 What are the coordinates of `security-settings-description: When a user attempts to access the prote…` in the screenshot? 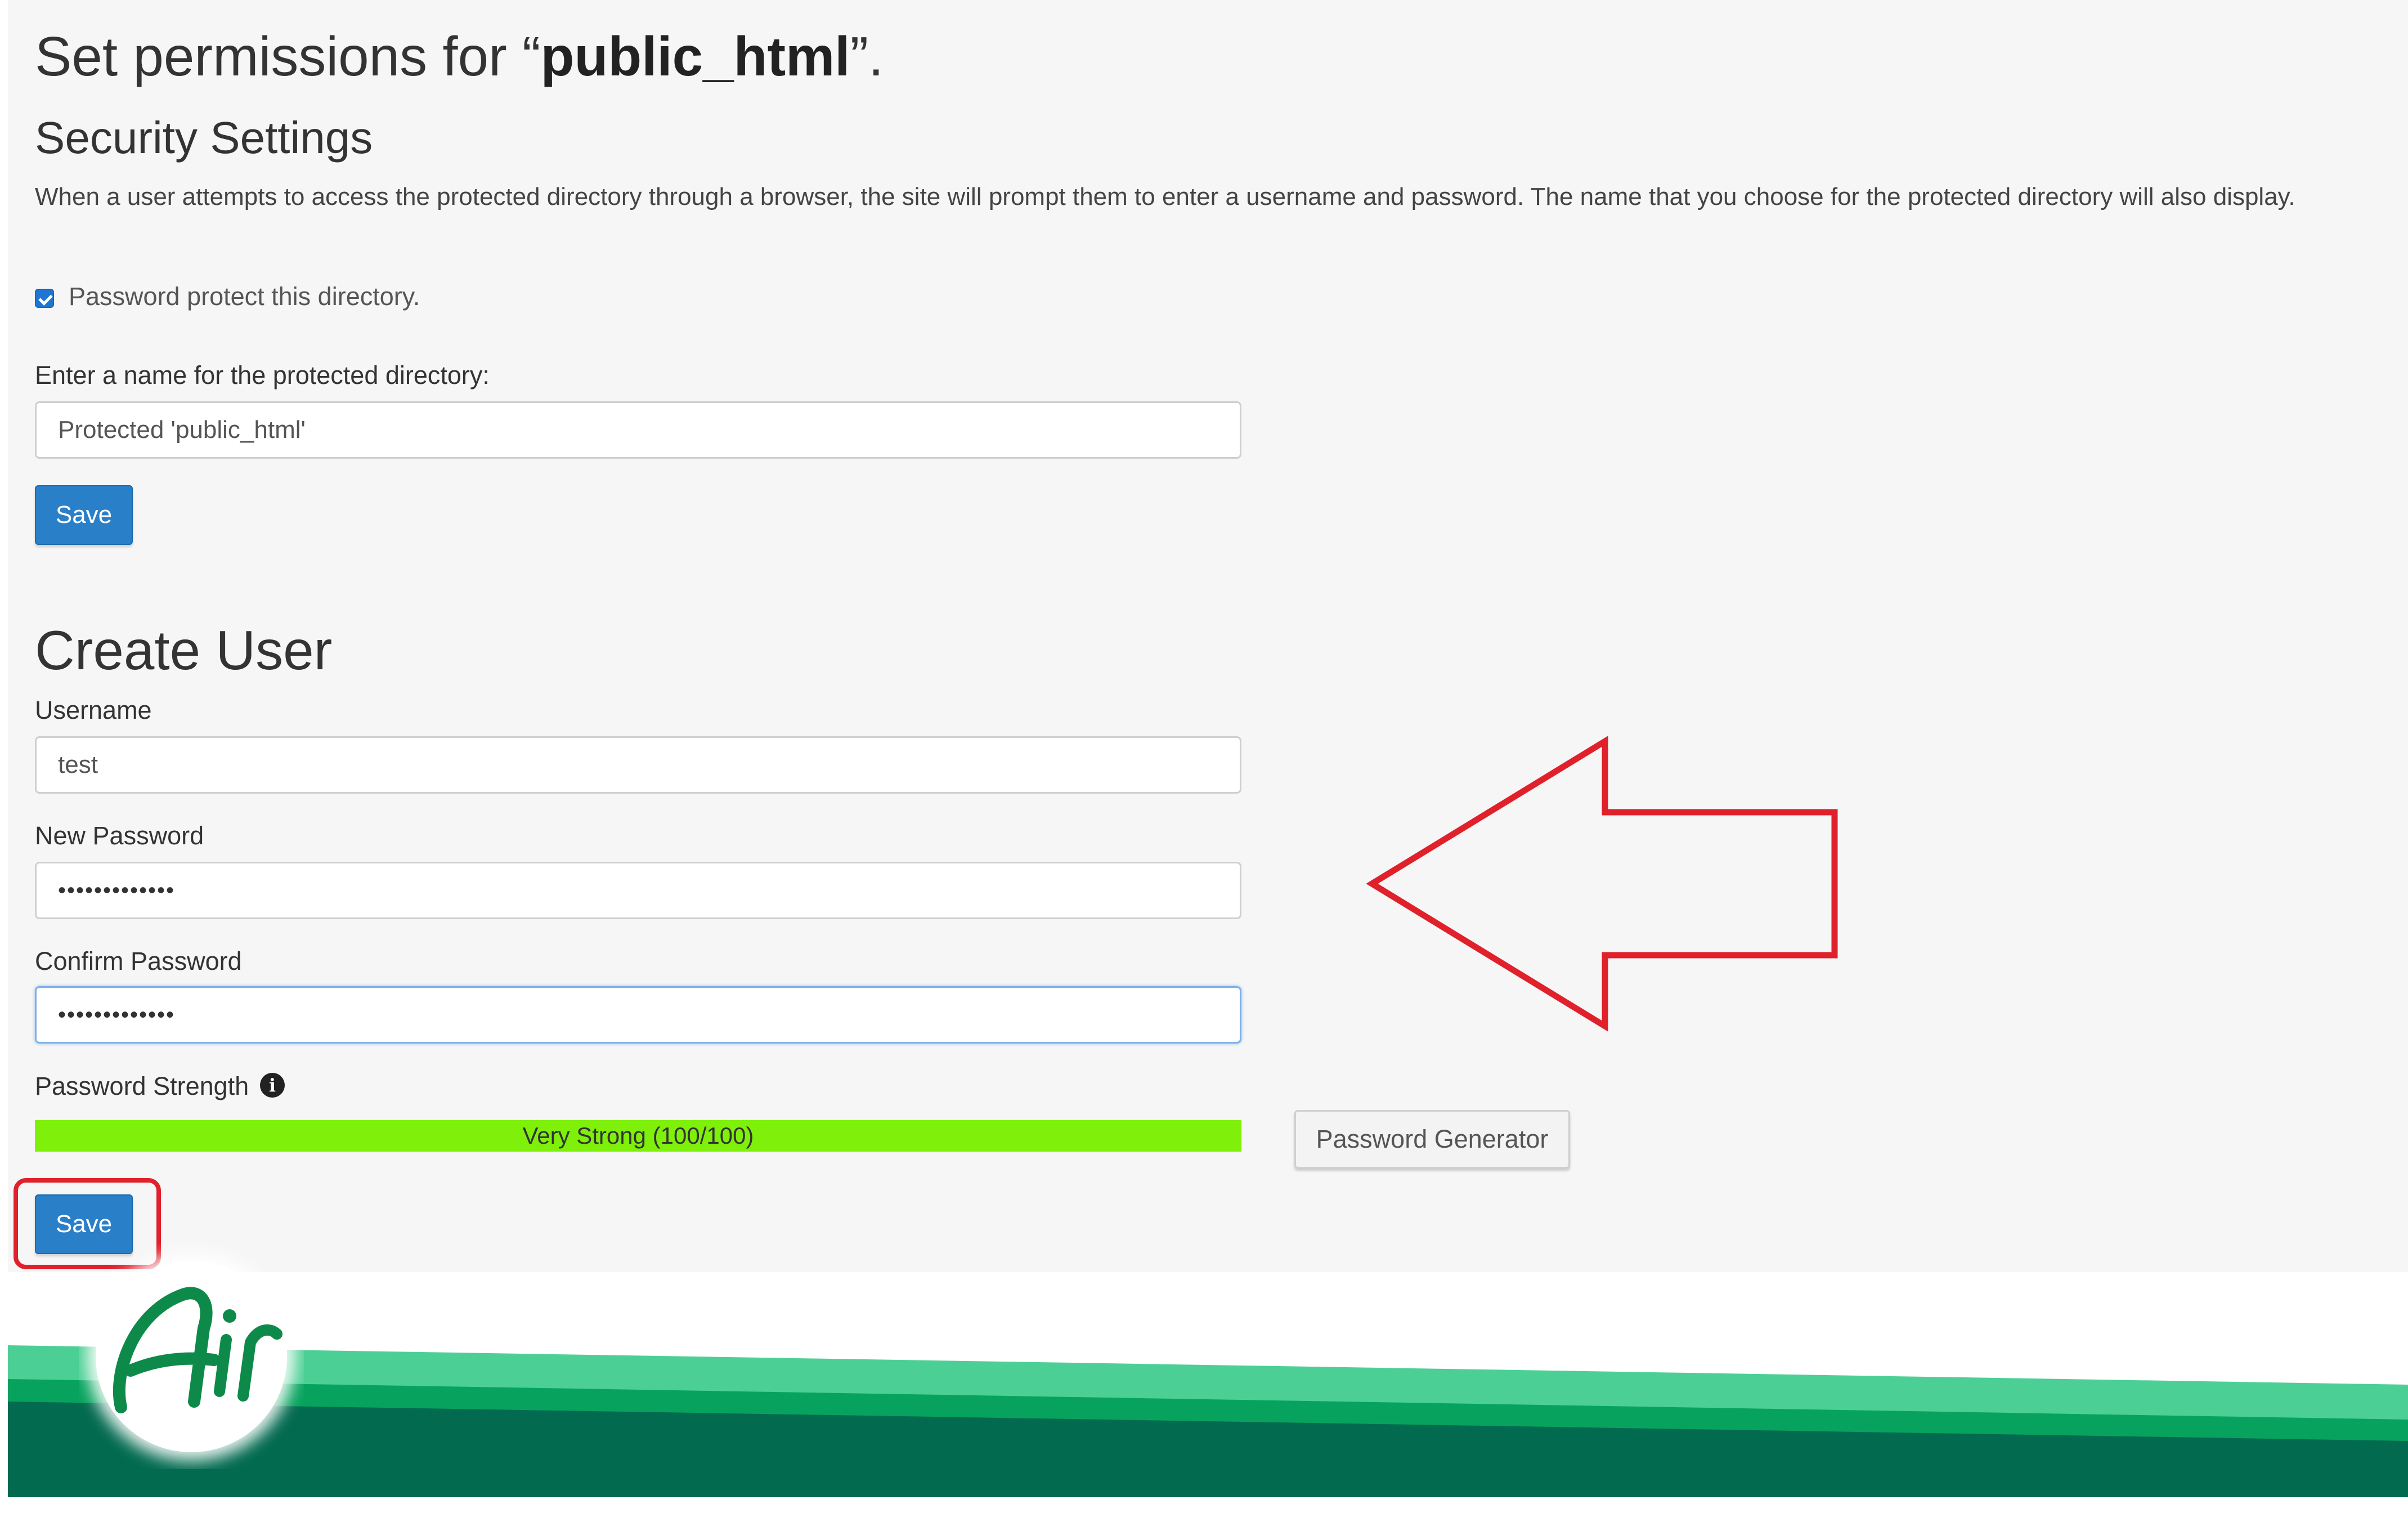 It's located at (1165, 197).